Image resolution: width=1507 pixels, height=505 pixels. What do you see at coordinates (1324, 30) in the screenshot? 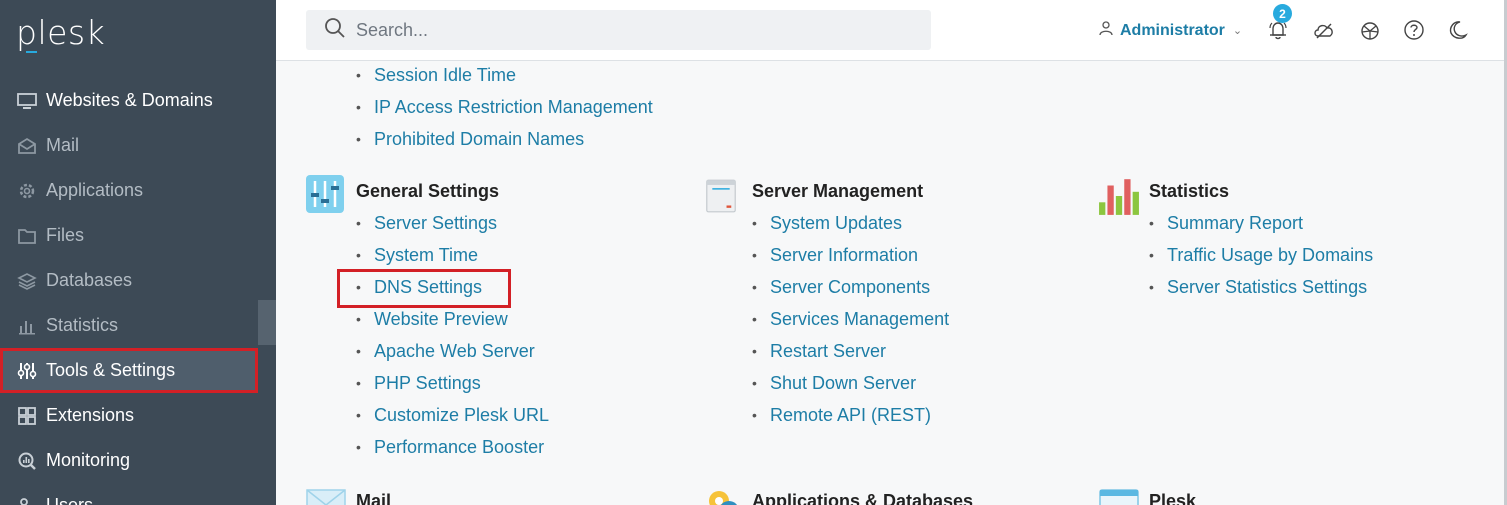
I see `cloud-off-icon` at bounding box center [1324, 30].